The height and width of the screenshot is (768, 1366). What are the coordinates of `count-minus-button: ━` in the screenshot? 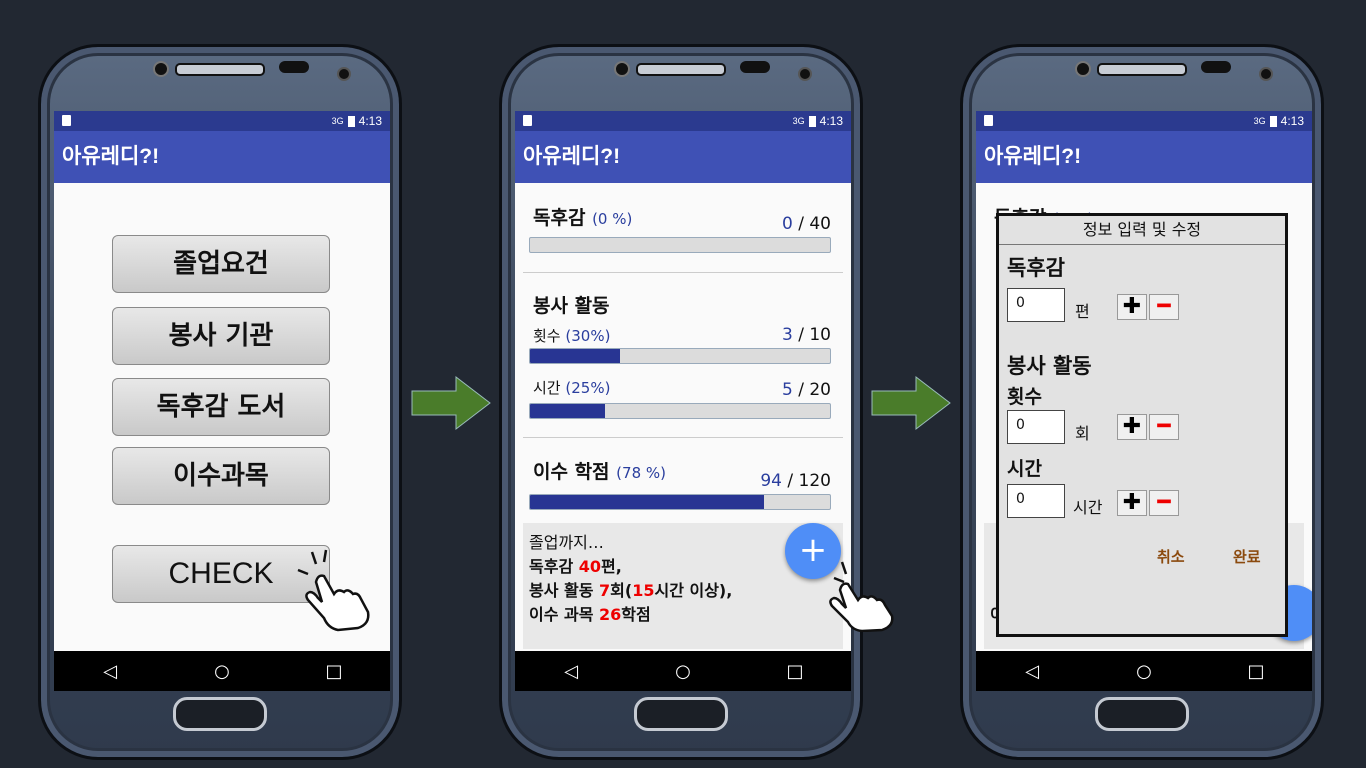 It's located at (1164, 427).